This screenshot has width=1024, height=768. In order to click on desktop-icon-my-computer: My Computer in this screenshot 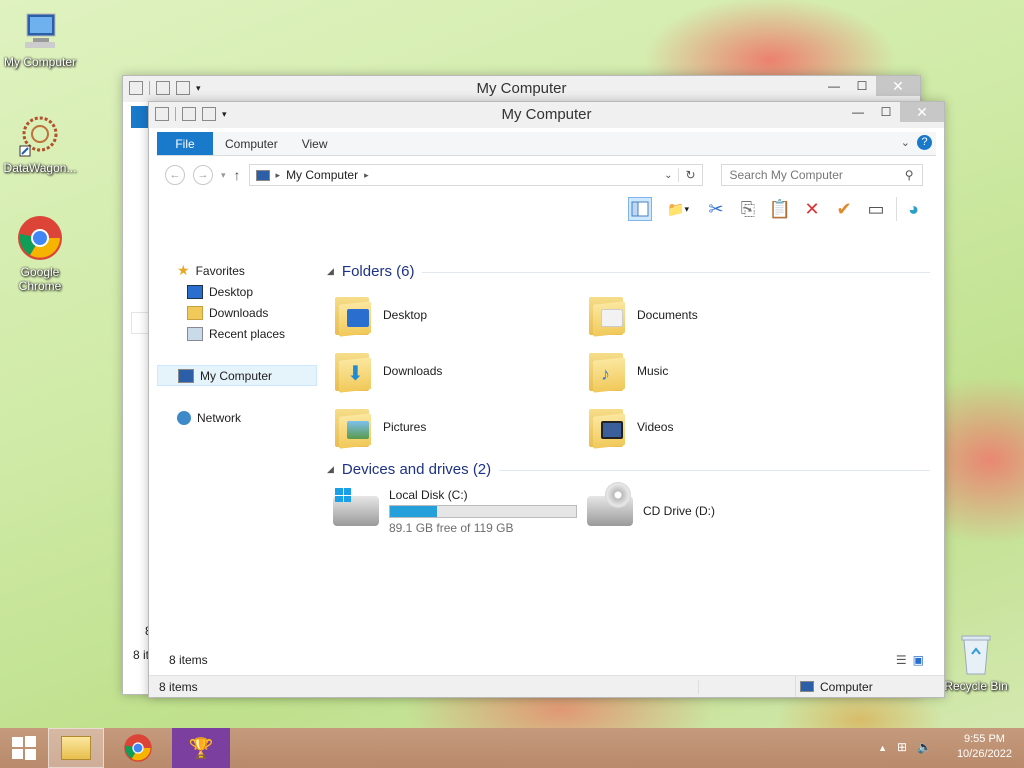, I will do `click(40, 39)`.